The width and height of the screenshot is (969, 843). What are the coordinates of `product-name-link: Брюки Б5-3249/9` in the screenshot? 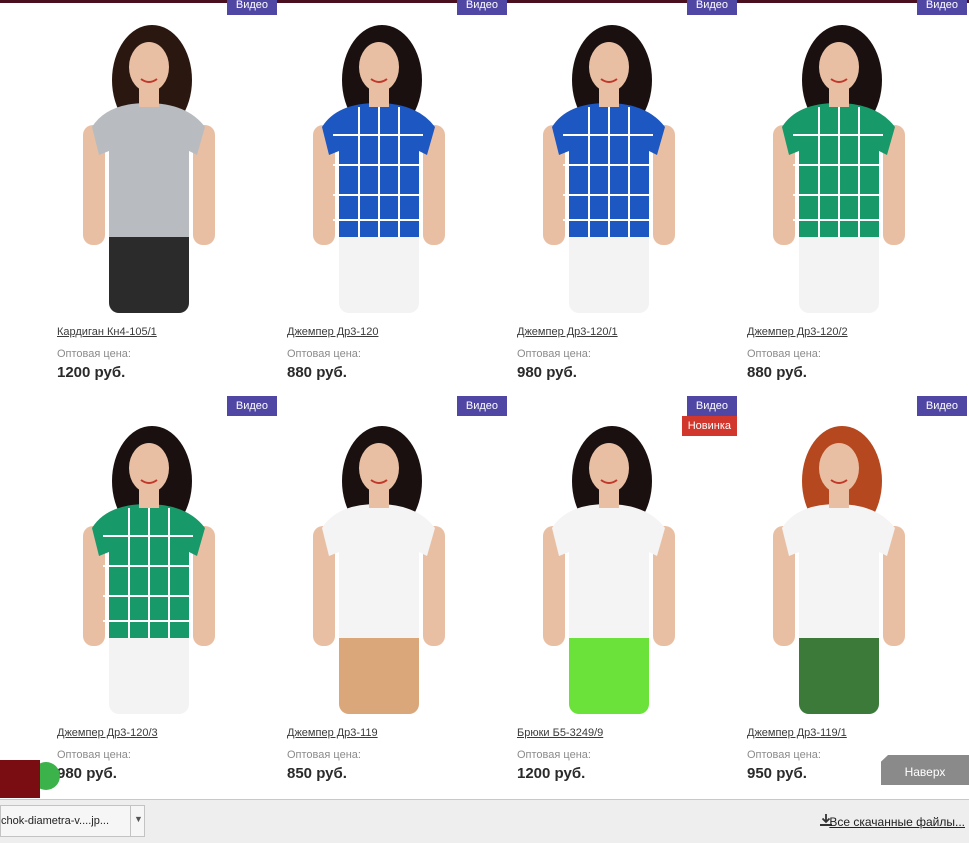 It's located at (560, 733).